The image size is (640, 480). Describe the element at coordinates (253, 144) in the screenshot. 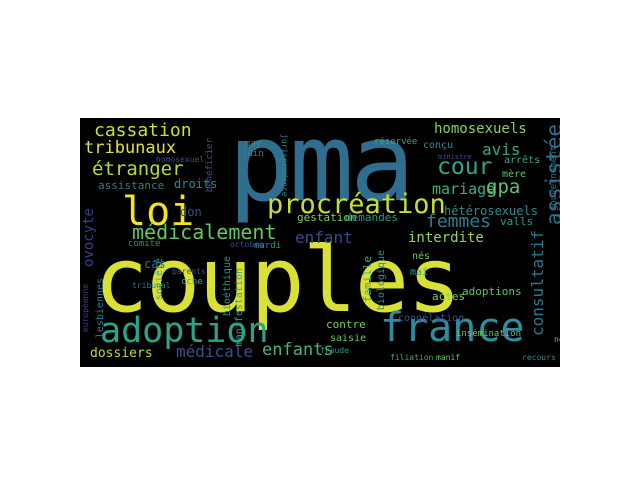

I see `word-gay: gay` at that location.